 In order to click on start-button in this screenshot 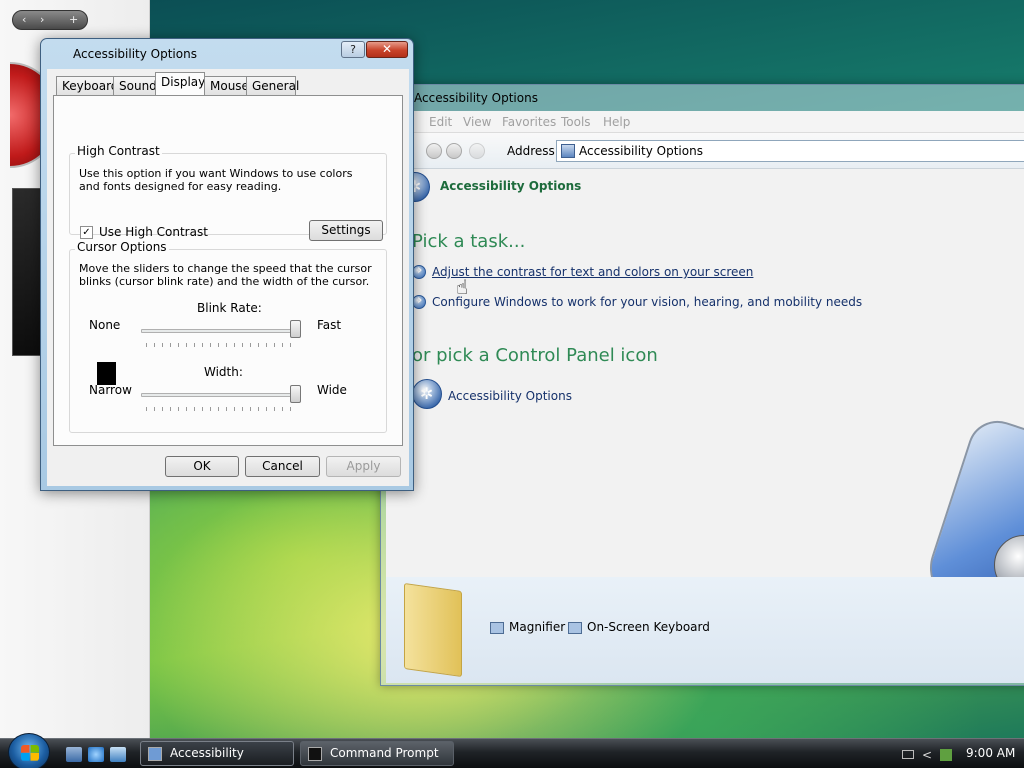, I will do `click(29, 750)`.